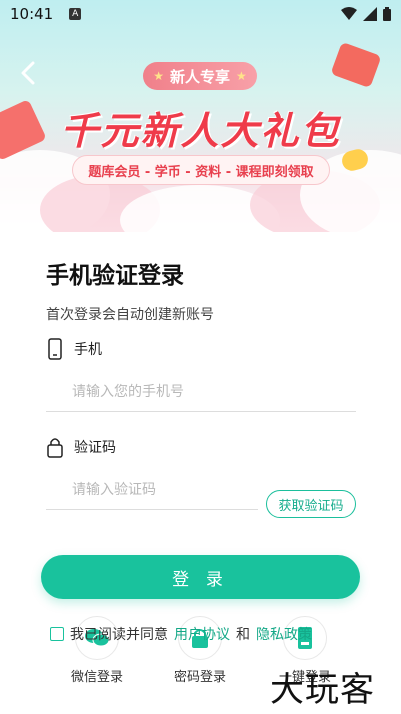 Image resolution: width=401 pixels, height=714 pixels. What do you see at coordinates (130, 315) in the screenshot?
I see `auto-register-hint: 首次登录会自动创建新账号` at bounding box center [130, 315].